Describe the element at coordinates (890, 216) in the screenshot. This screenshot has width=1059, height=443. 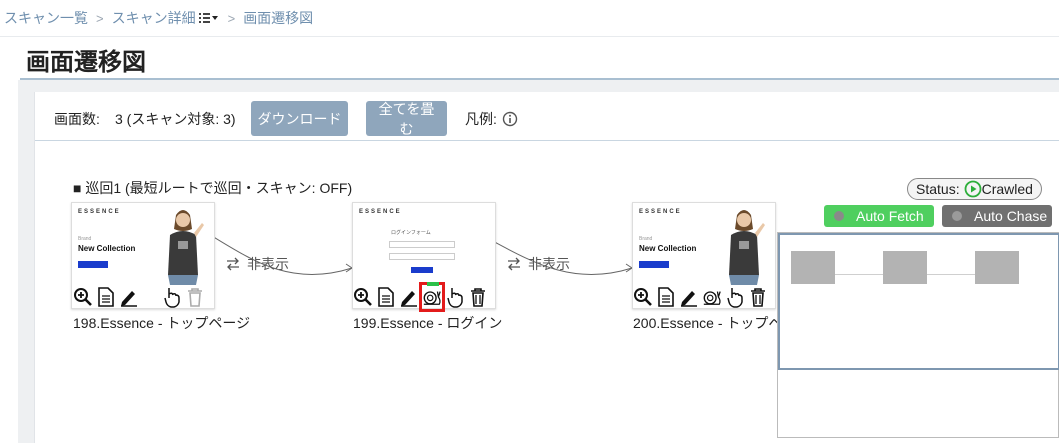
I see `auto-fetch-label: Auto Fetch` at that location.